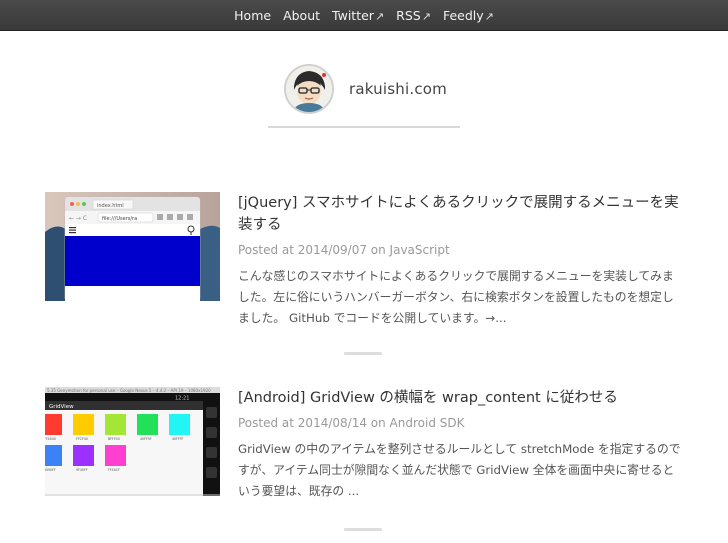  I want to click on thumb-status-text: 12:21, so click(182, 399).